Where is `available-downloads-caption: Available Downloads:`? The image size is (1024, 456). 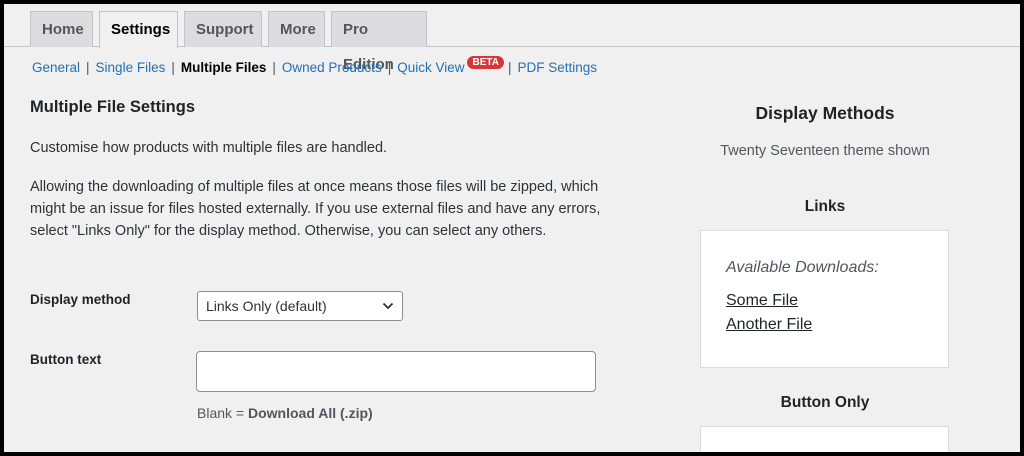 available-downloads-caption: Available Downloads: is located at coordinates (802, 267).